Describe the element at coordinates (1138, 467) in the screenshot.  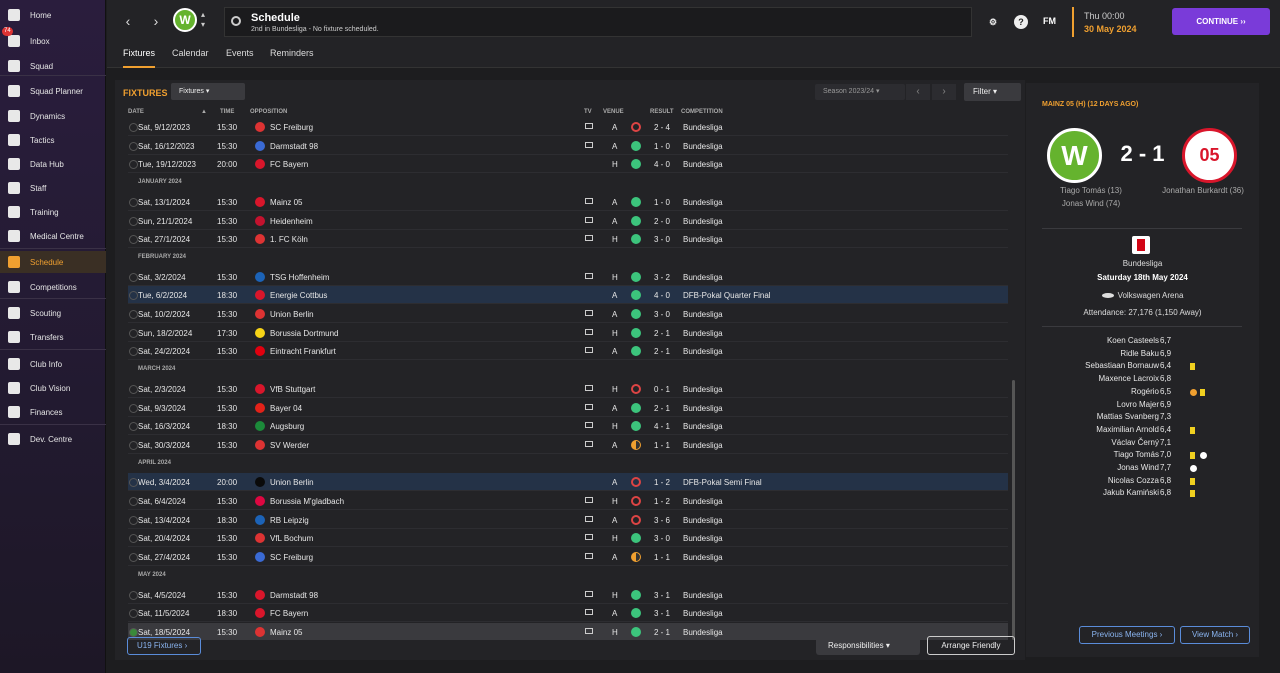
I see `player-name: Jonas Wind` at that location.